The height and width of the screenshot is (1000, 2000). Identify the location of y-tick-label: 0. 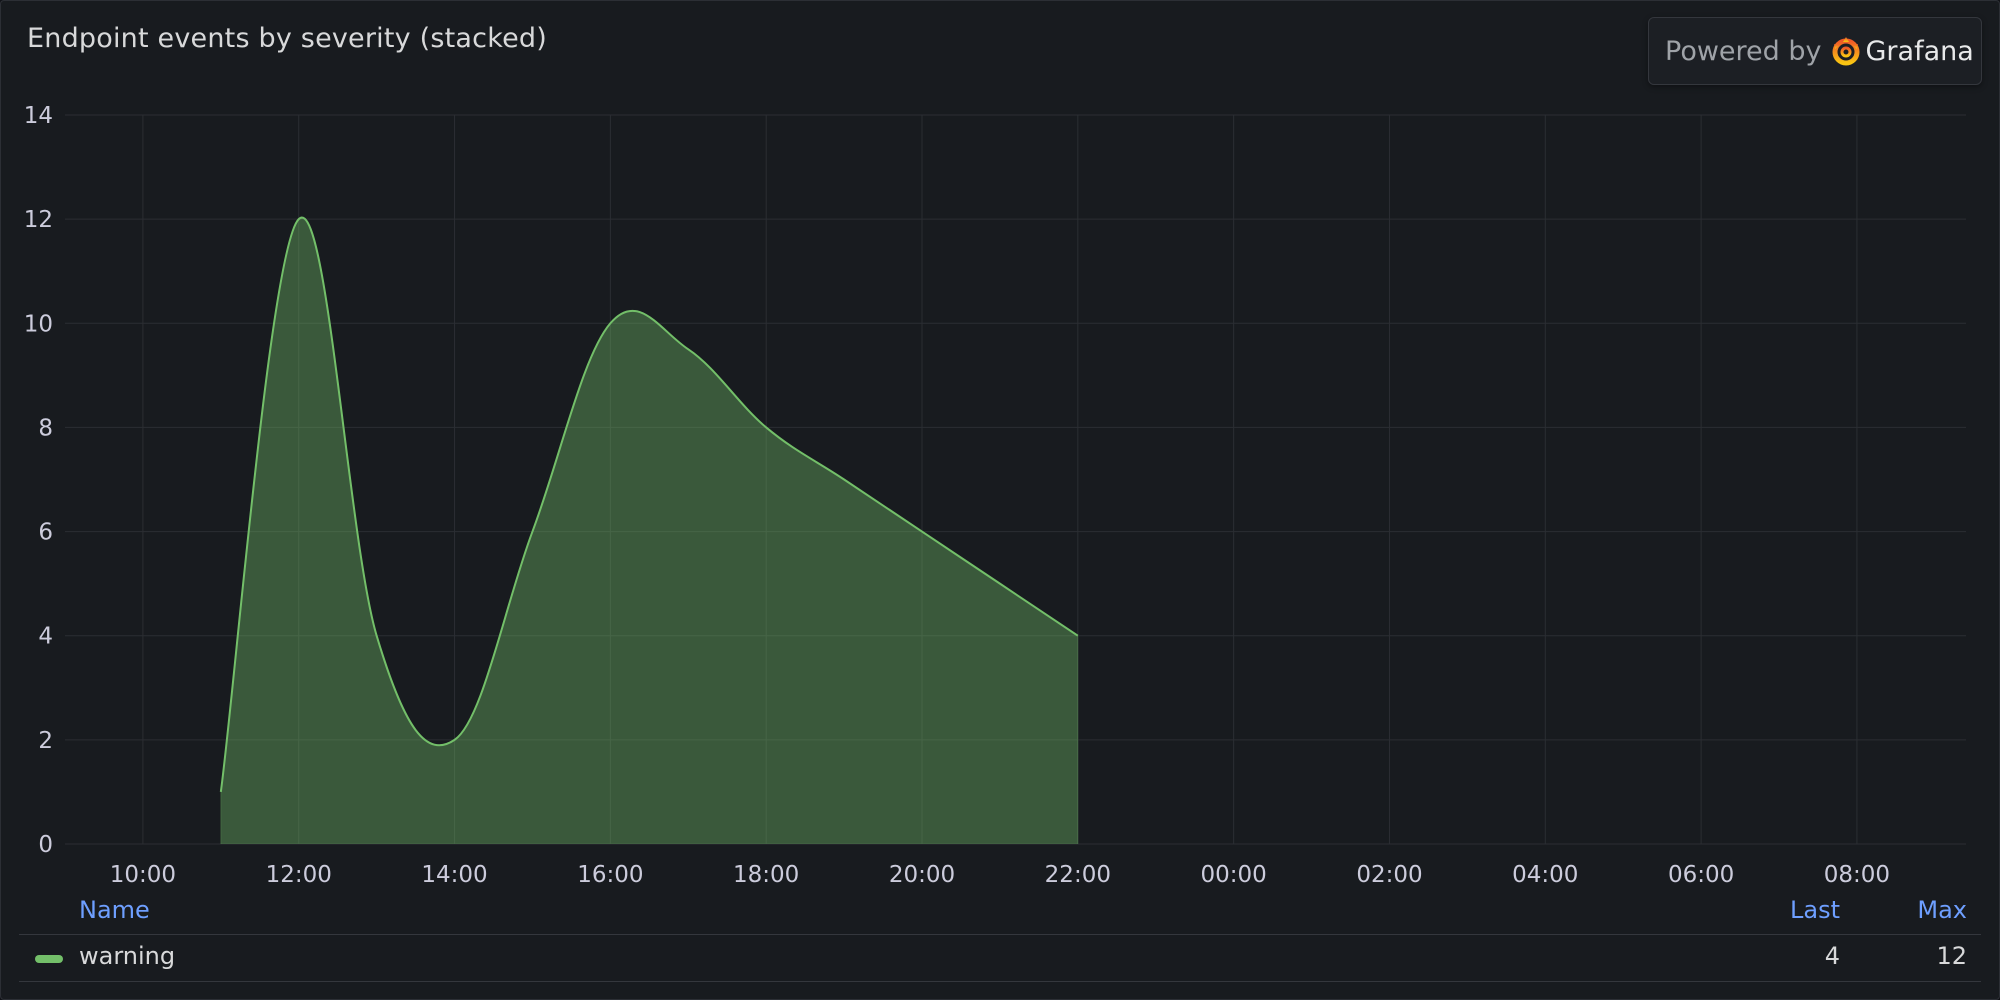
(45, 845).